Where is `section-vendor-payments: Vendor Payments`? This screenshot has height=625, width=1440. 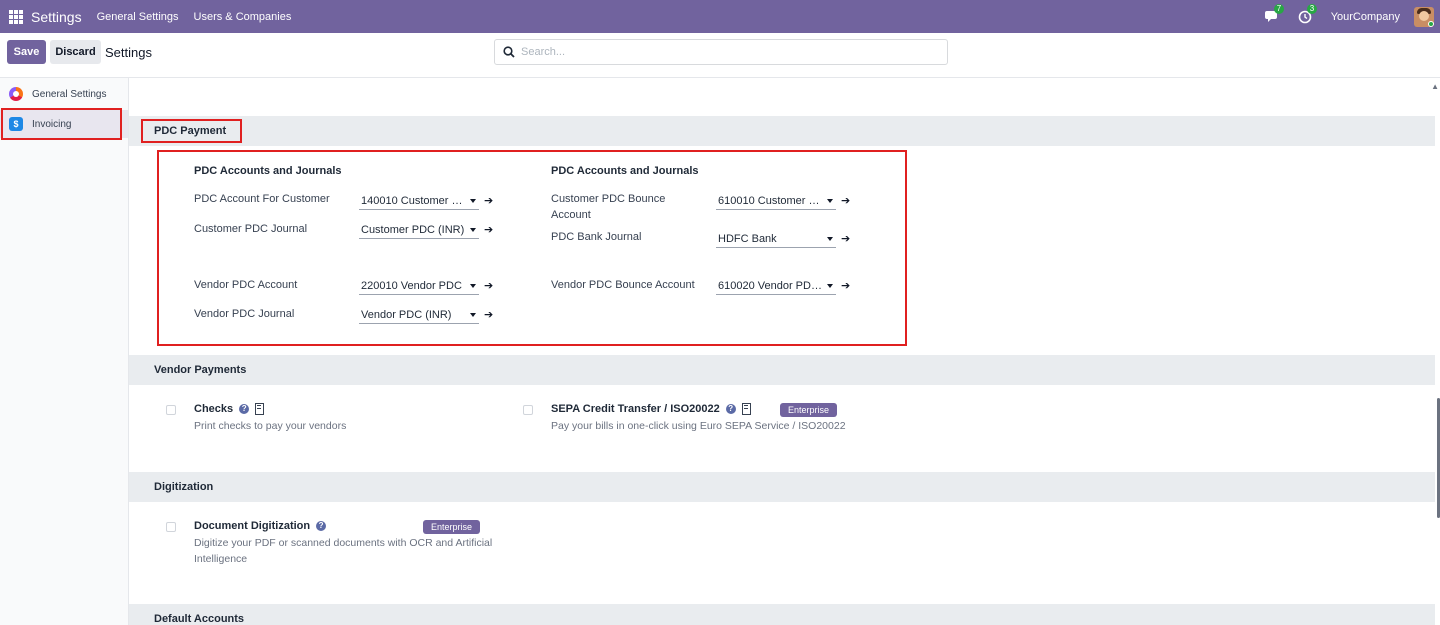
section-vendor-payments: Vendor Payments is located at coordinates (782, 370).